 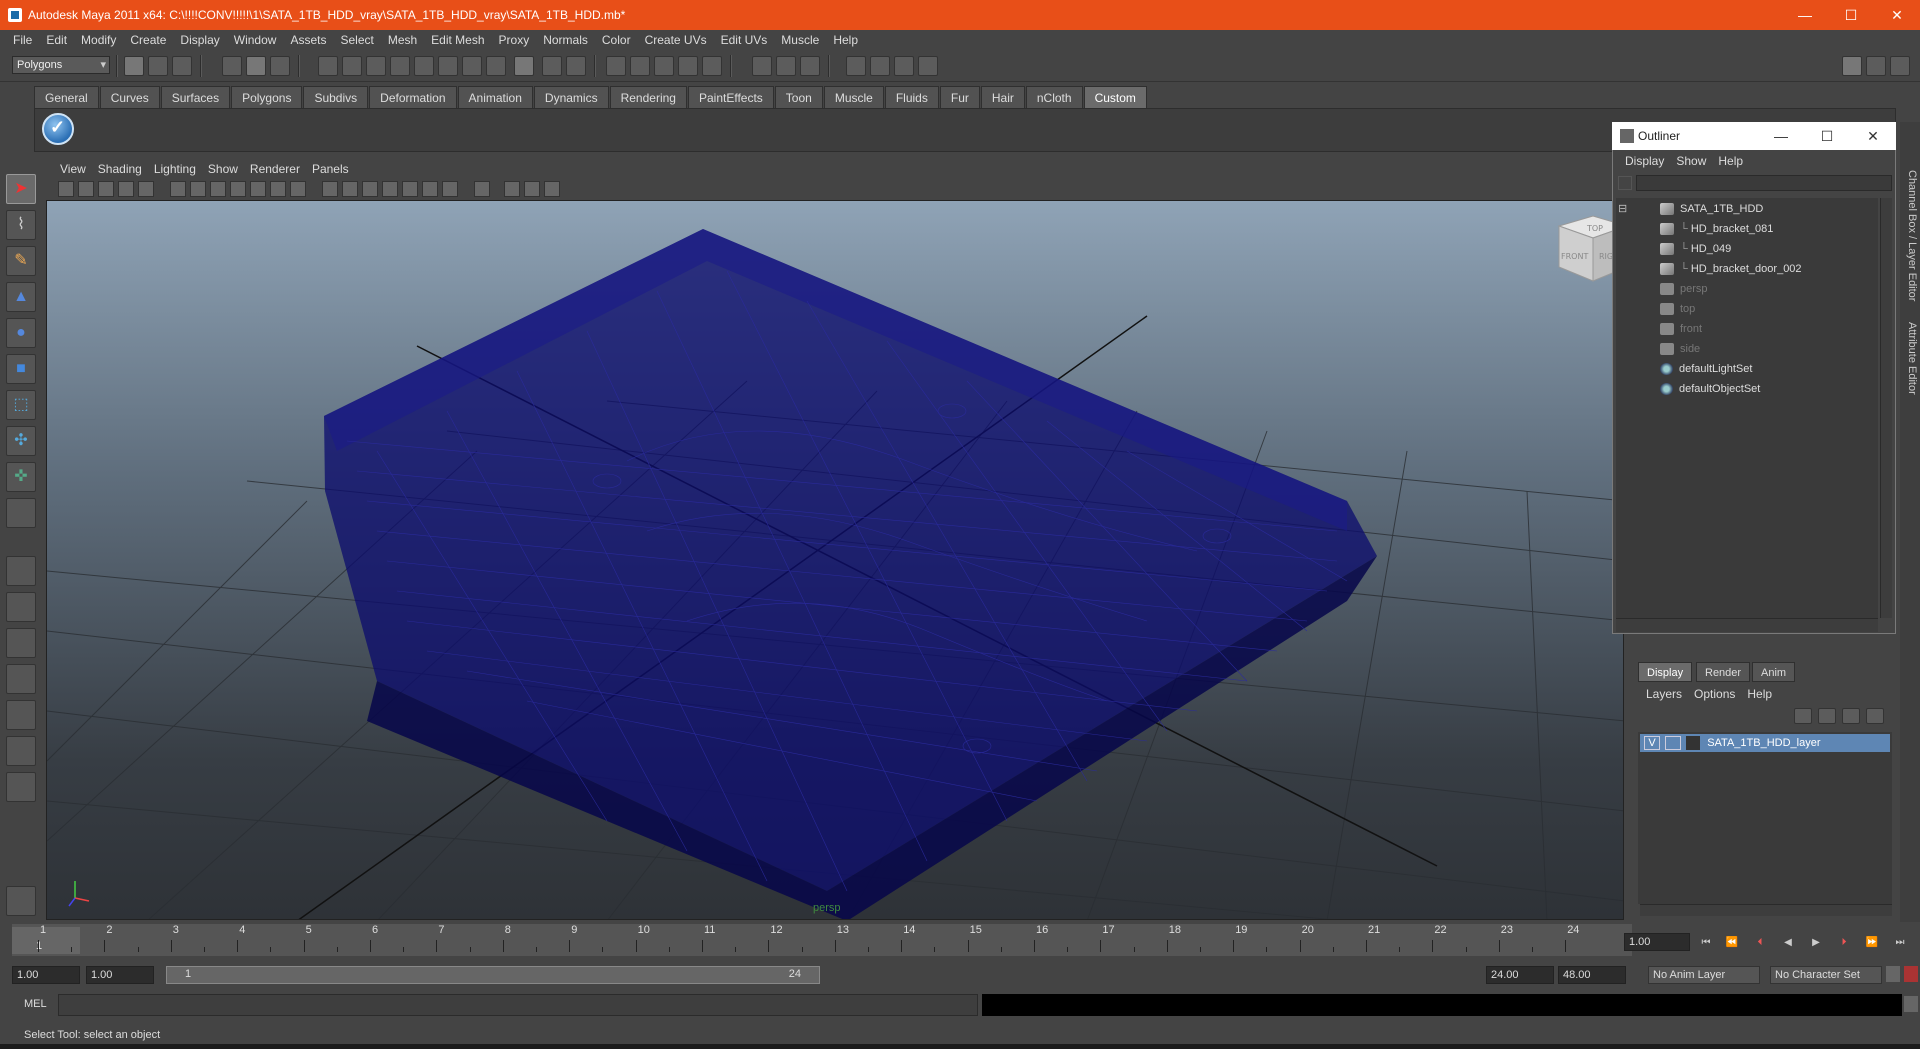 I want to click on outliner-item: defaultLightSet, so click(x=1706, y=369).